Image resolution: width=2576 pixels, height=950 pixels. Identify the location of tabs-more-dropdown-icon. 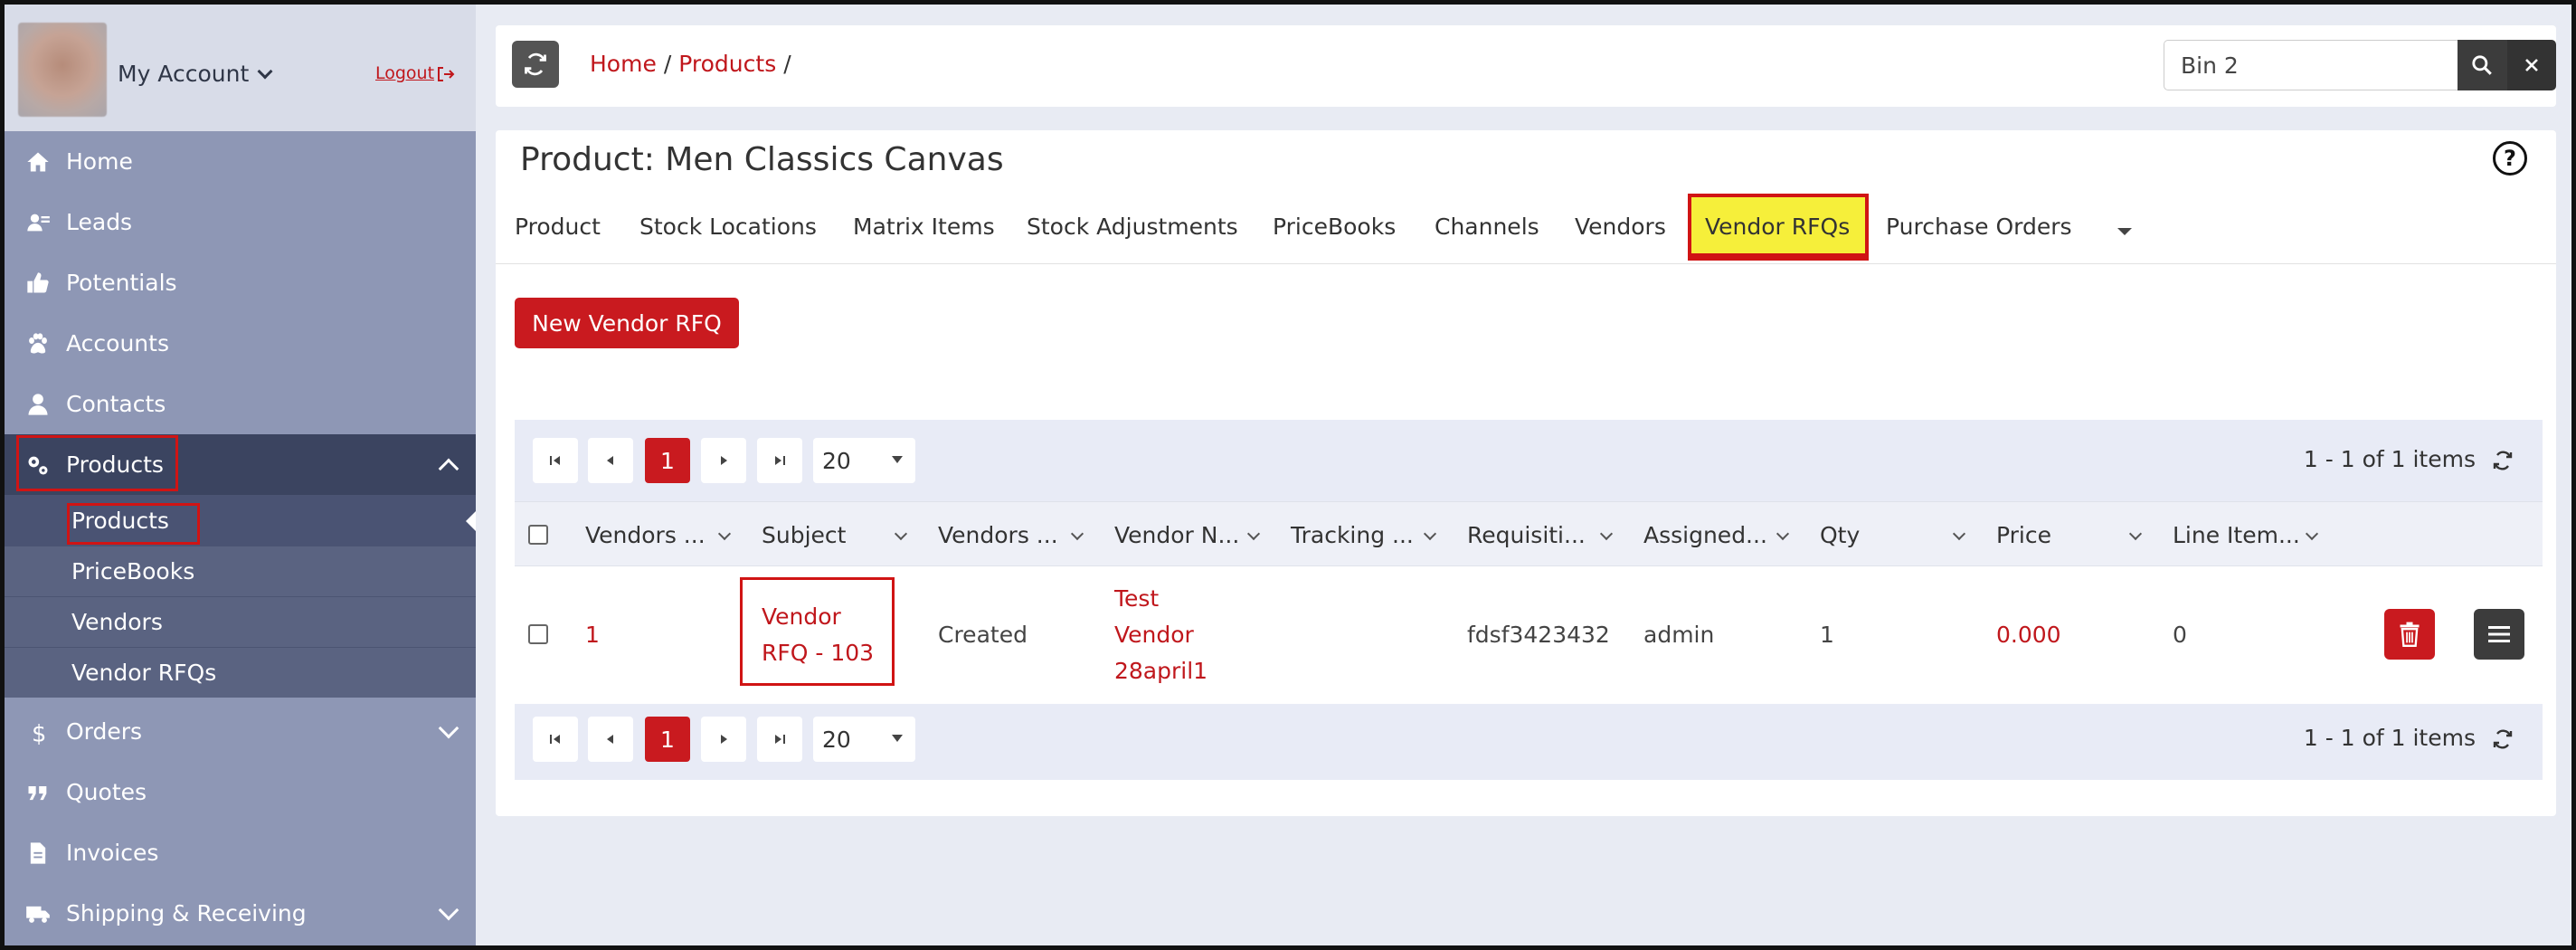
(2124, 231).